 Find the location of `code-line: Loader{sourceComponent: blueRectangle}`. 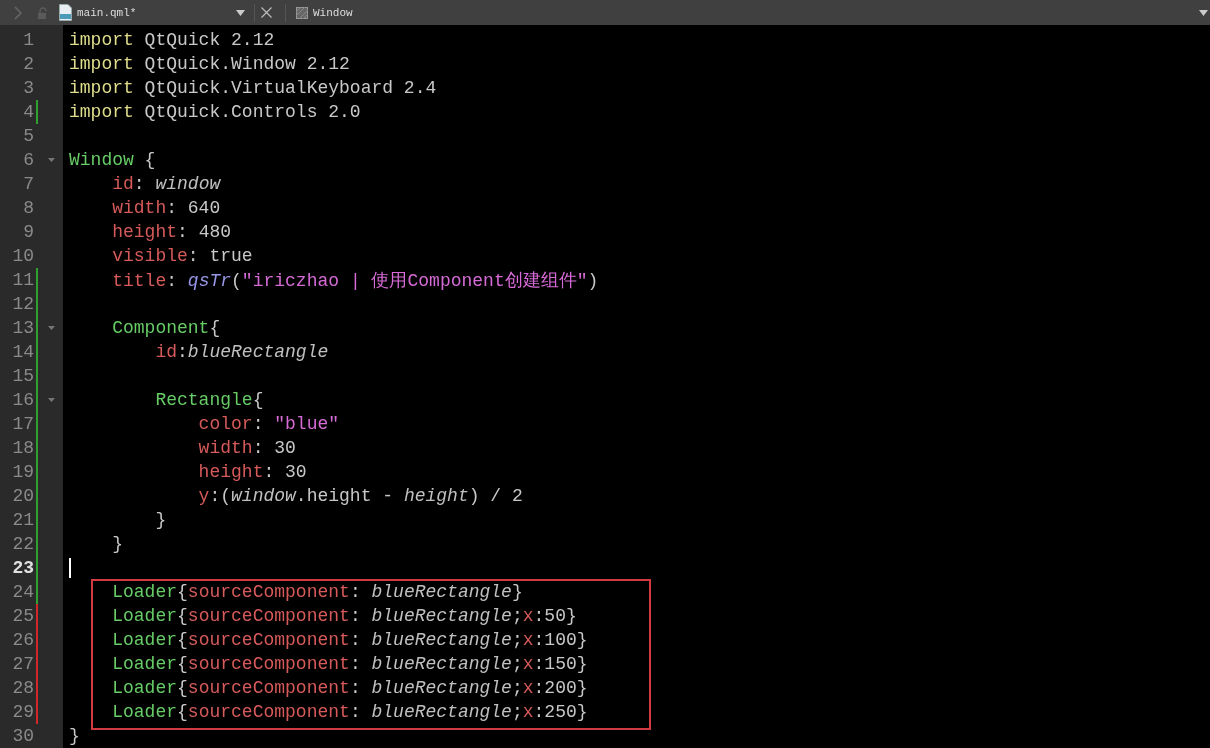

code-line: Loader{sourceComponent: blueRectangle} is located at coordinates (317, 592).